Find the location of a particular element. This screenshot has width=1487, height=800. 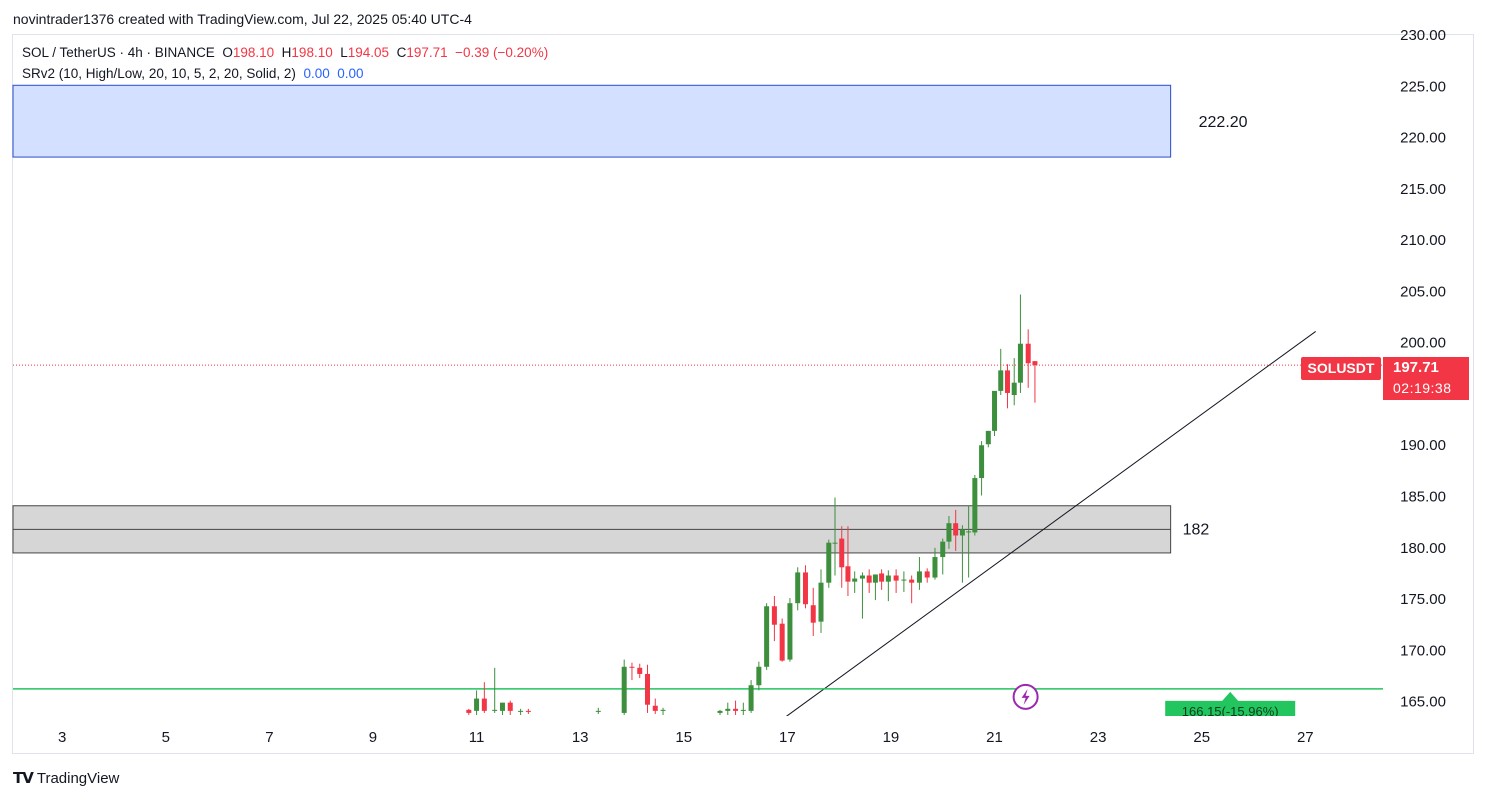

price-axis-tick: 210.00 is located at coordinates (1423, 240).